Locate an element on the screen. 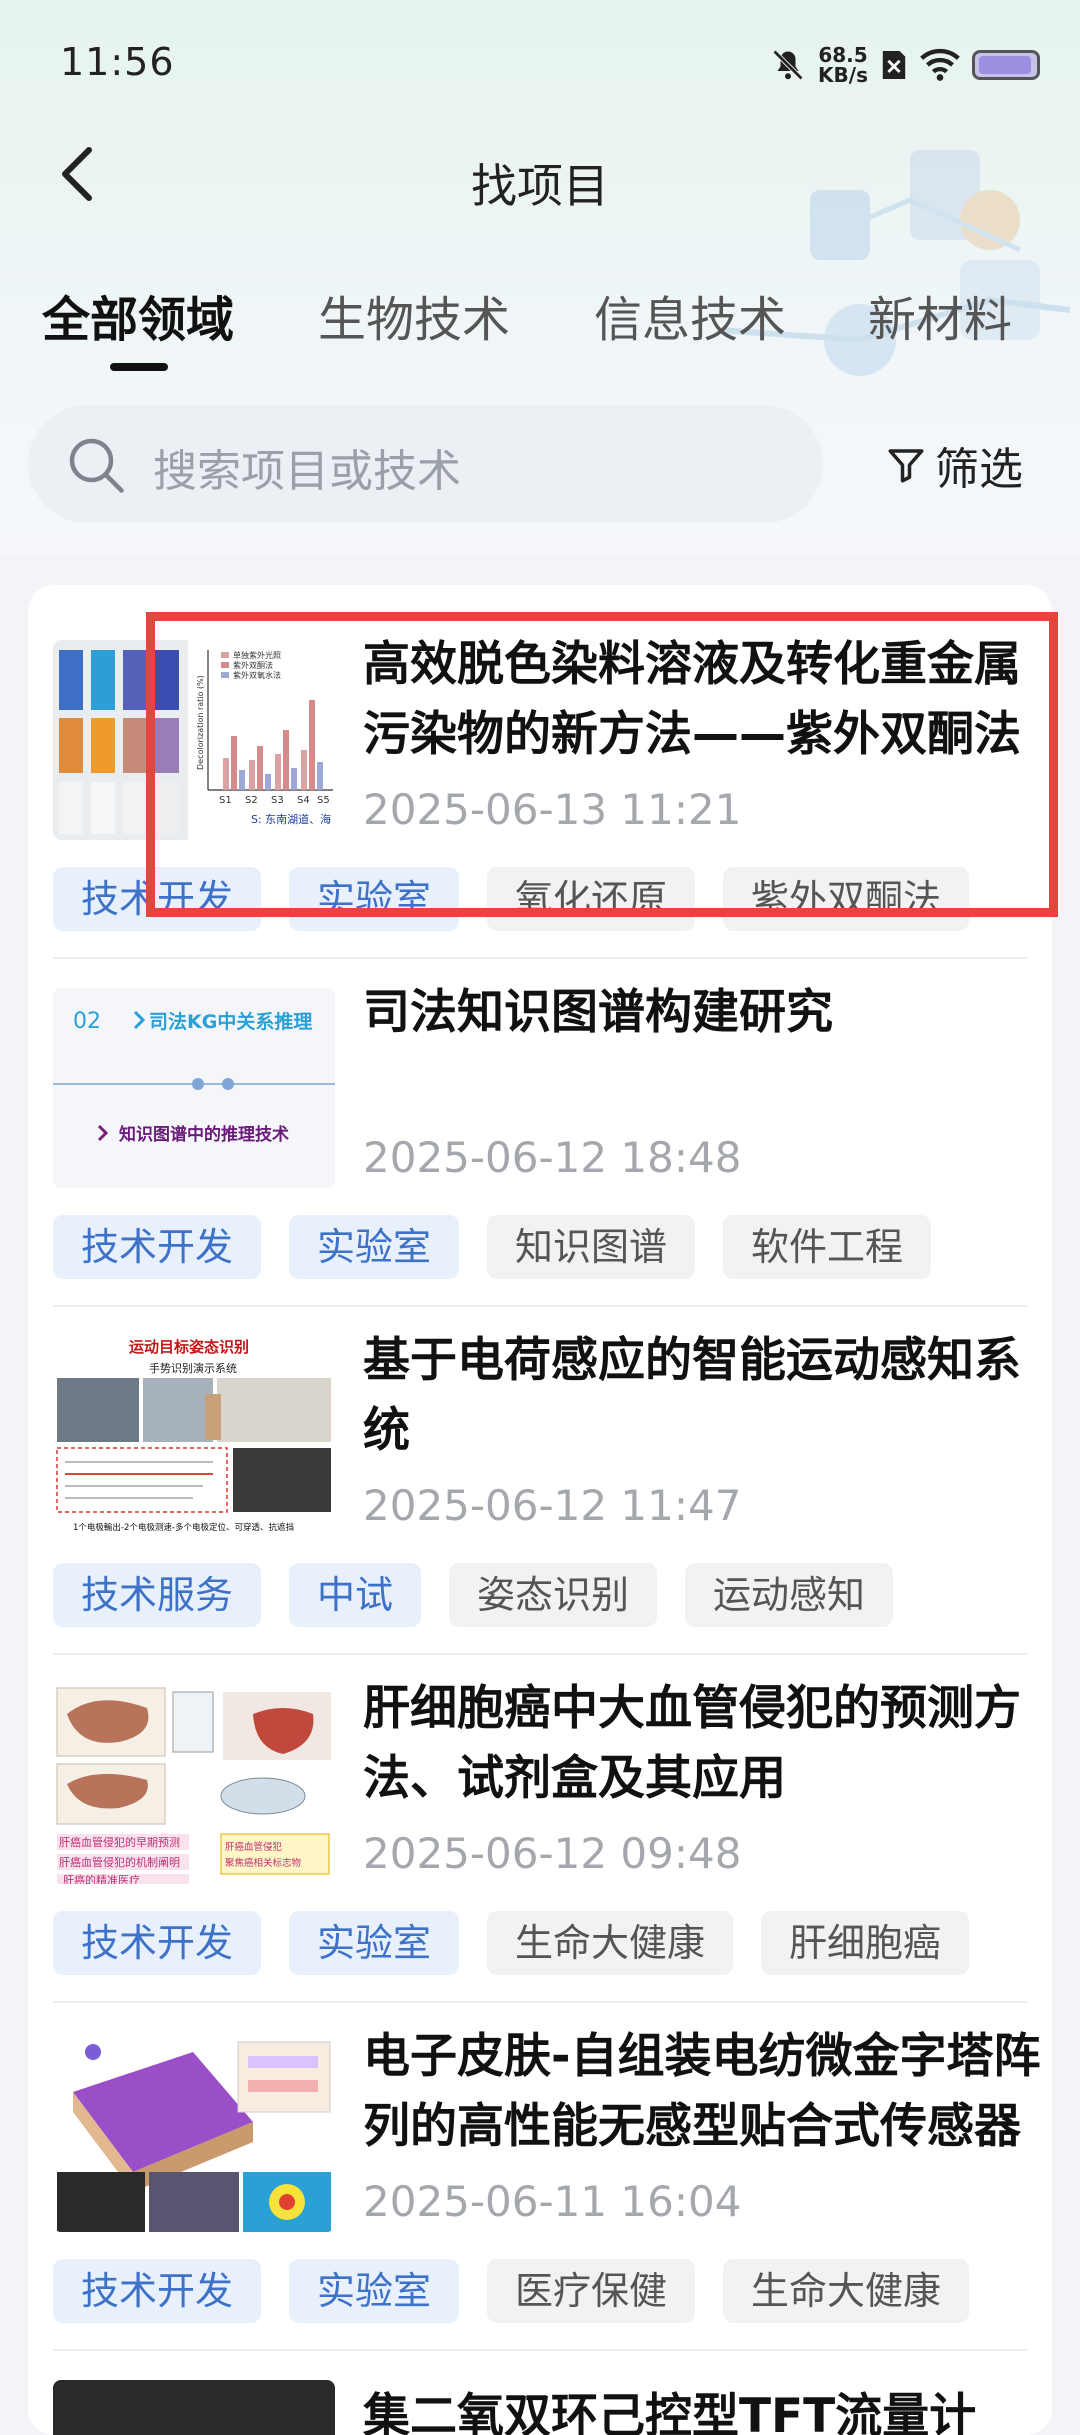 The image size is (1080, 2435). filter-icon is located at coordinates (906, 466).